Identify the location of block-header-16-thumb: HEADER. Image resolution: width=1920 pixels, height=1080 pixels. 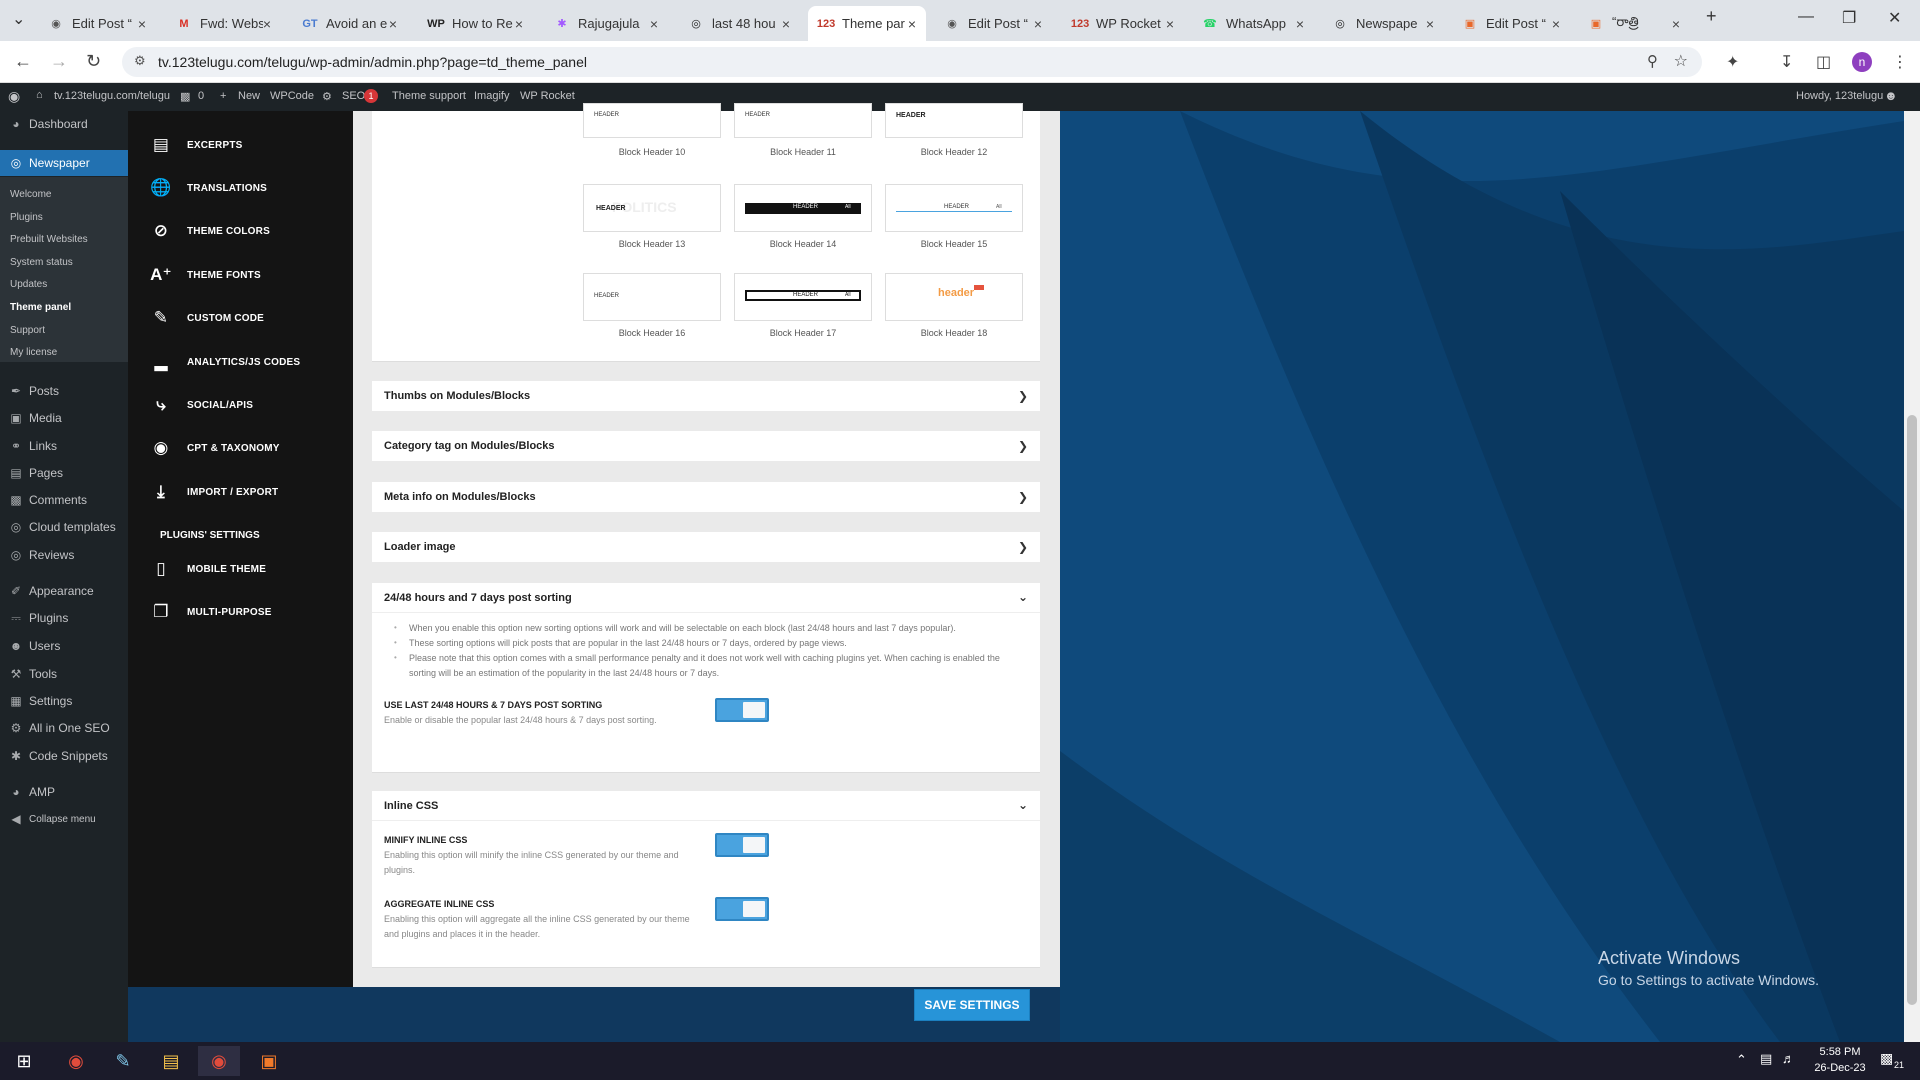
(652, 297).